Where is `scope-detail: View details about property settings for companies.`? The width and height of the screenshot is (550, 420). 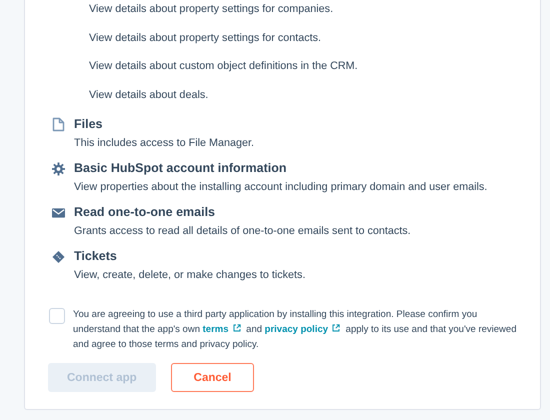
scope-detail: View details about property settings for companies. is located at coordinates (211, 9).